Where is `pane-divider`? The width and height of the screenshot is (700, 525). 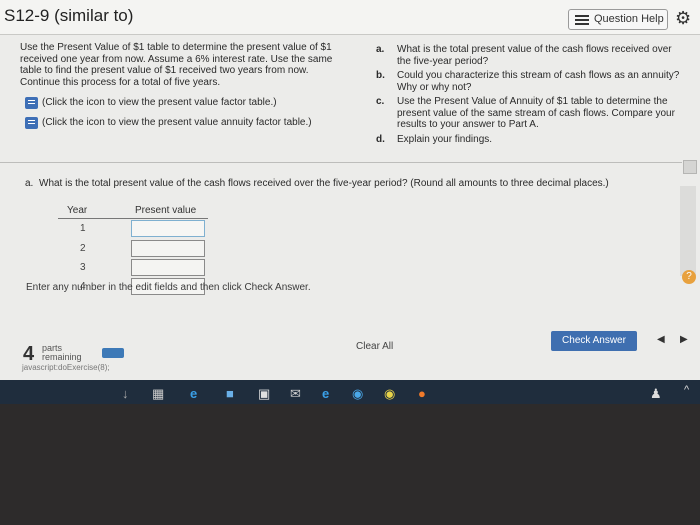
pane-divider is located at coordinates (341, 162).